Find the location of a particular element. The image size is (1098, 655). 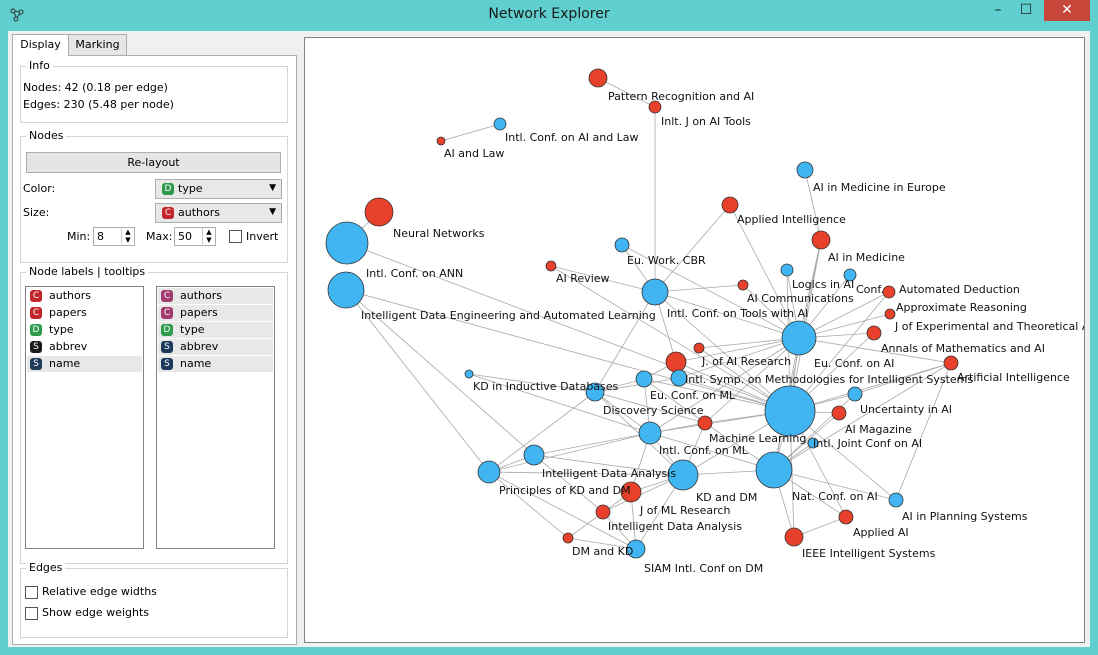

graph-node-dm-kd is located at coordinates (568, 538).